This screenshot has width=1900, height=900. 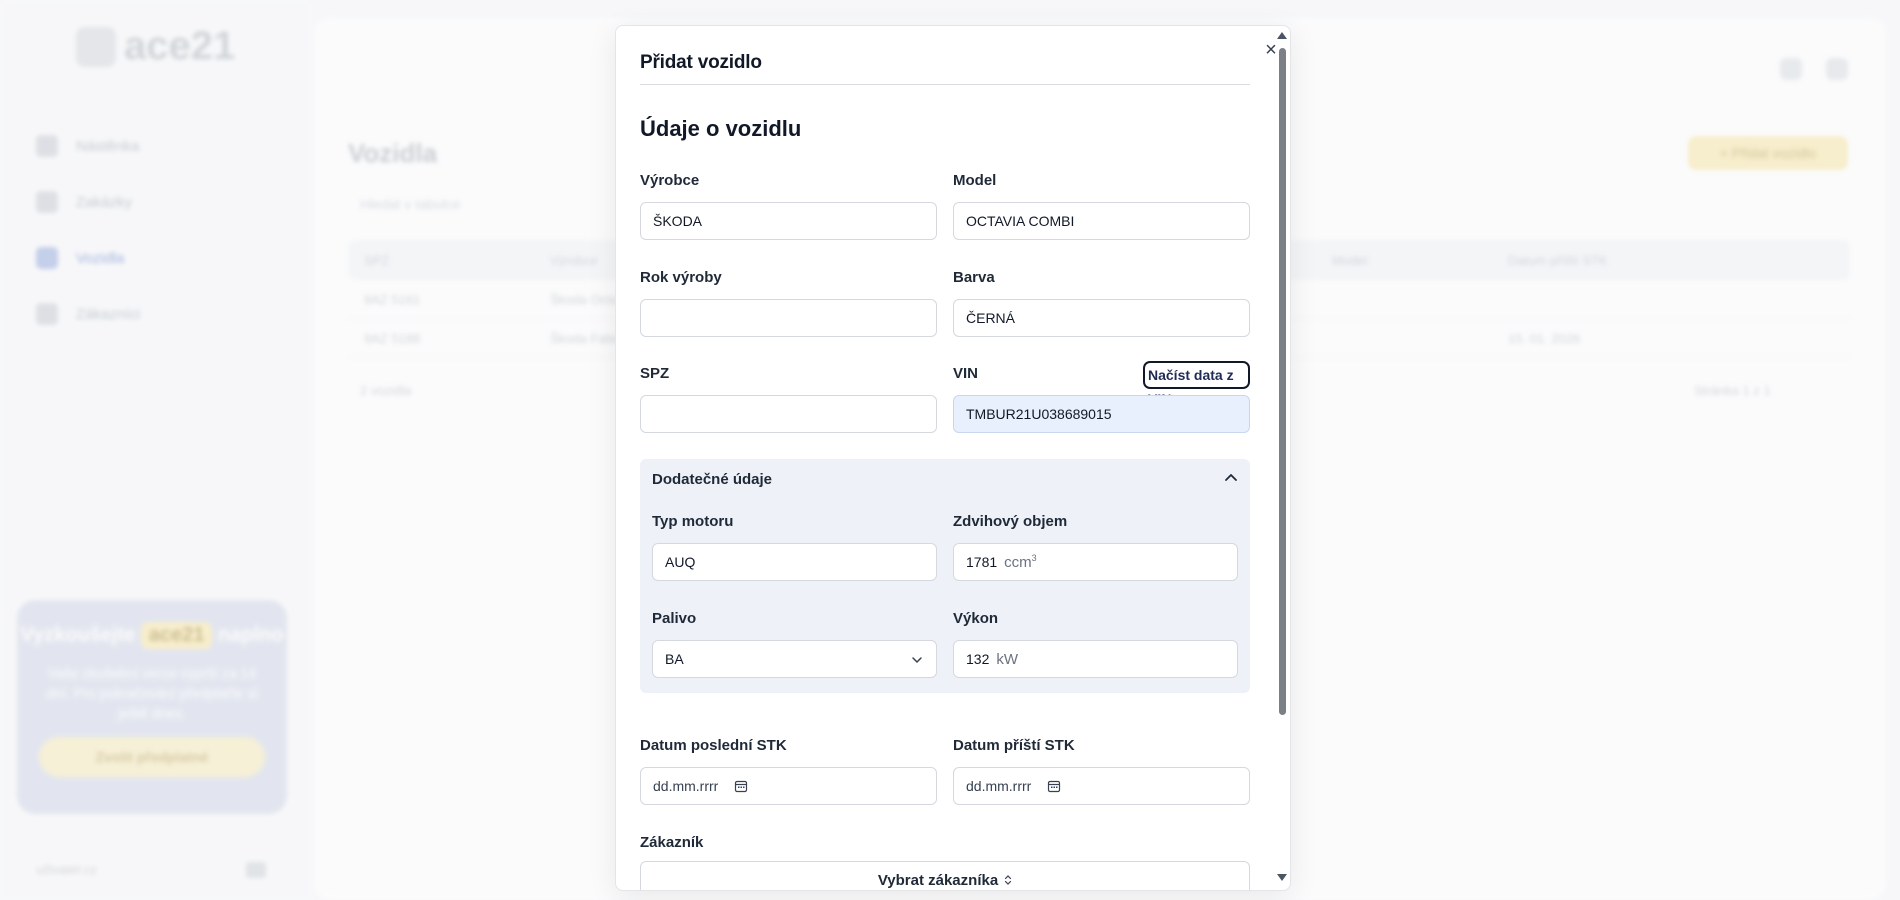 What do you see at coordinates (917, 660) in the screenshot?
I see `chevron-down-icon` at bounding box center [917, 660].